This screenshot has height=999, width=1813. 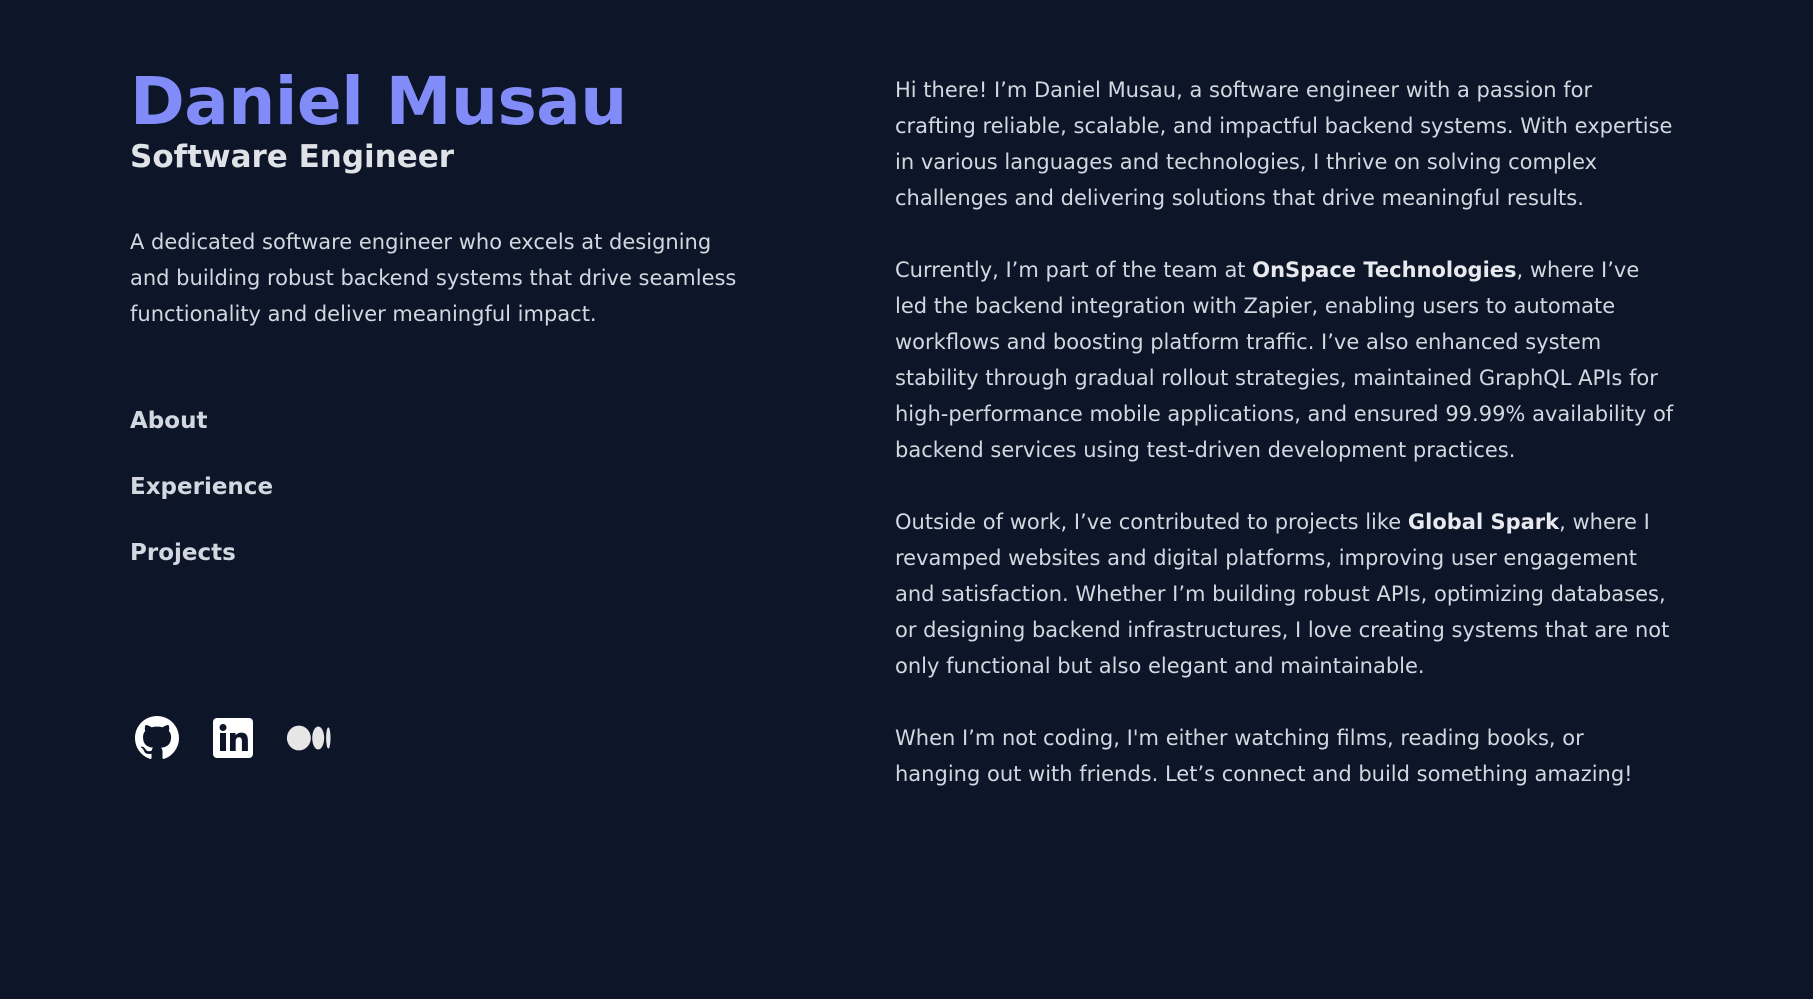 I want to click on about-text: Currently, I’m part of the team at, so click(x=1074, y=270).